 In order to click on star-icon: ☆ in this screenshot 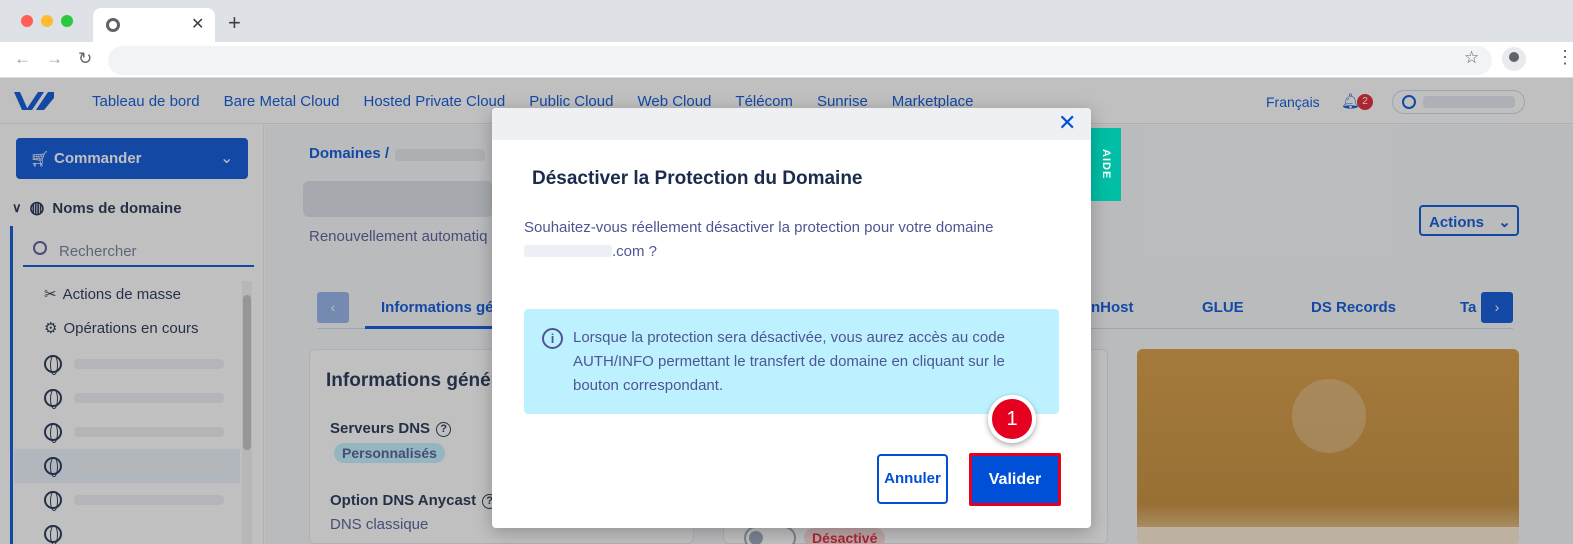, I will do `click(1471, 58)`.